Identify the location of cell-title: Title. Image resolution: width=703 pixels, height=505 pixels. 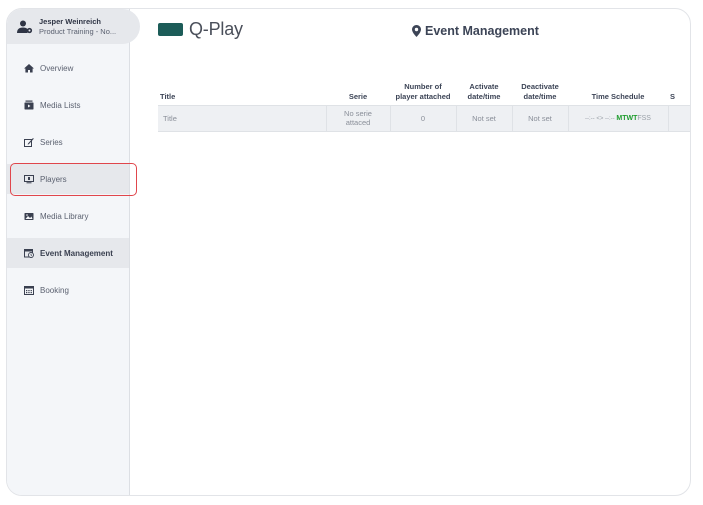
(242, 118).